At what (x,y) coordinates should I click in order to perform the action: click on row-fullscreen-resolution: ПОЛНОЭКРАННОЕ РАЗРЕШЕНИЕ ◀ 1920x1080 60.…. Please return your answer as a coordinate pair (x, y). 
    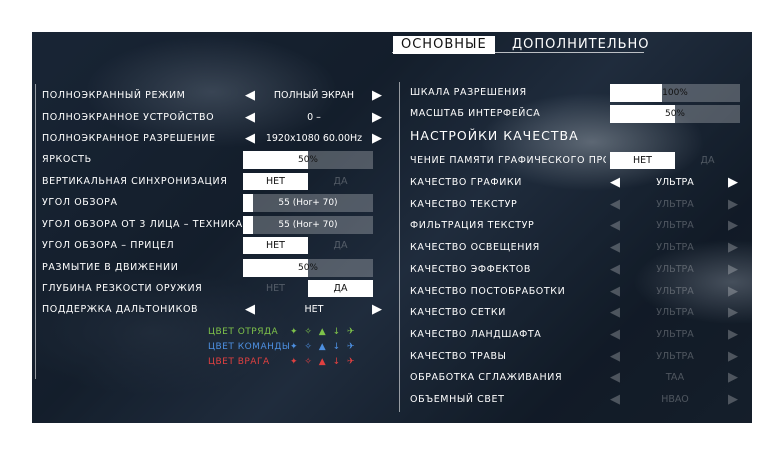
    Looking at the image, I should click on (212, 139).